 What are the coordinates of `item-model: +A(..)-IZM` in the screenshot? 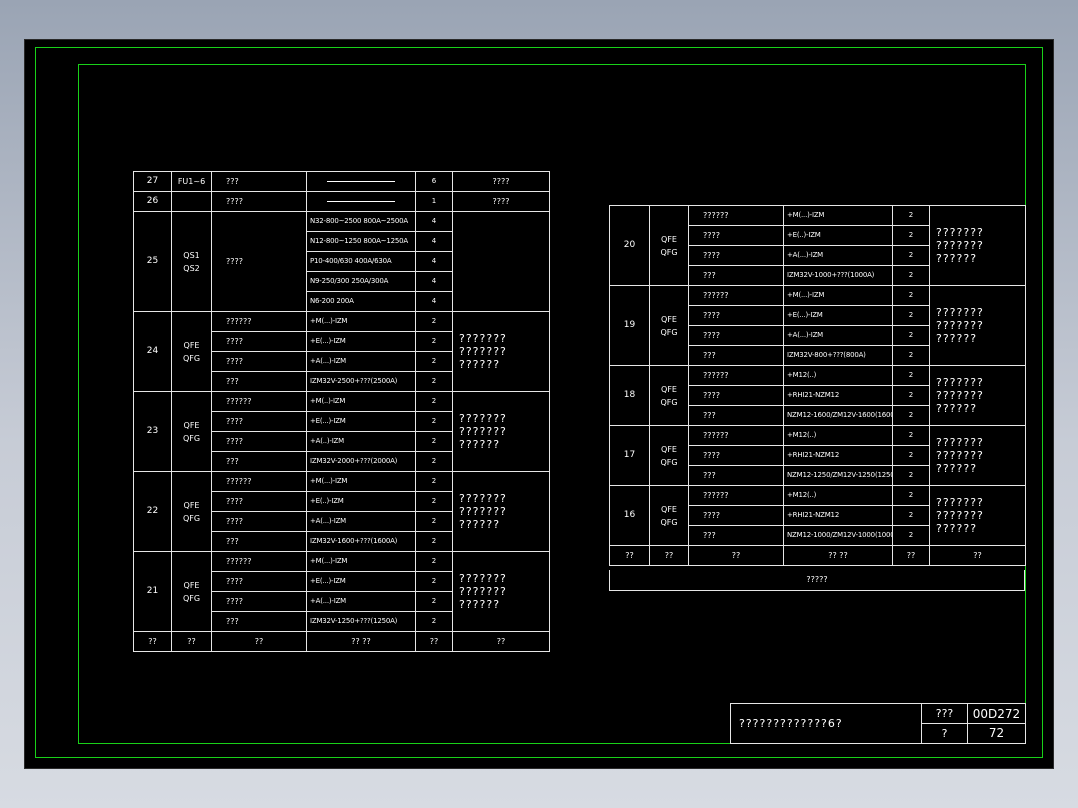 It's located at (361, 441).